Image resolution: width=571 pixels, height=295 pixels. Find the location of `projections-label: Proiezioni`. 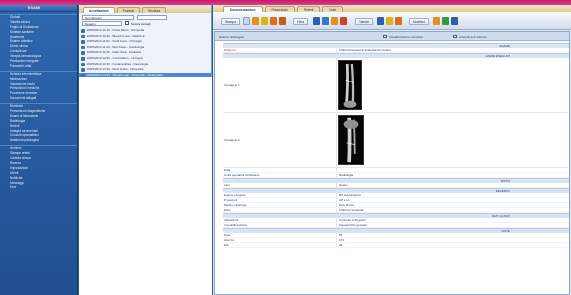

projections-label: Proiezioni is located at coordinates (231, 200).